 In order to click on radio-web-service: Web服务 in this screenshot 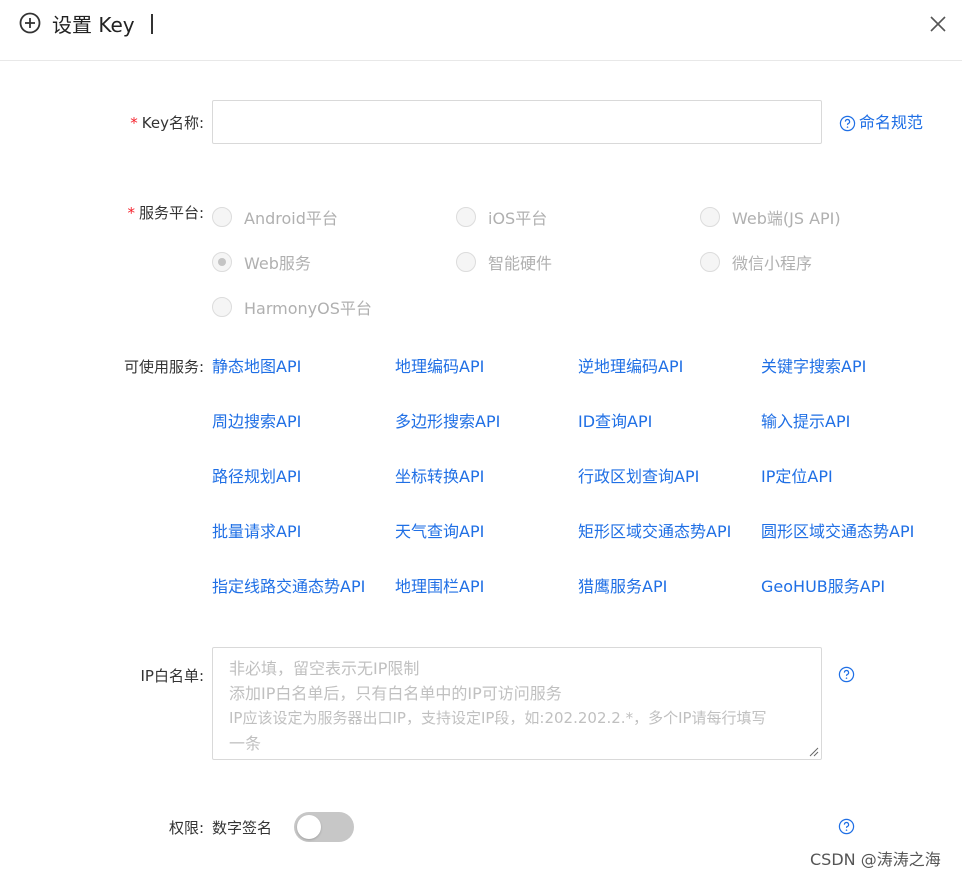, I will do `click(261, 262)`.